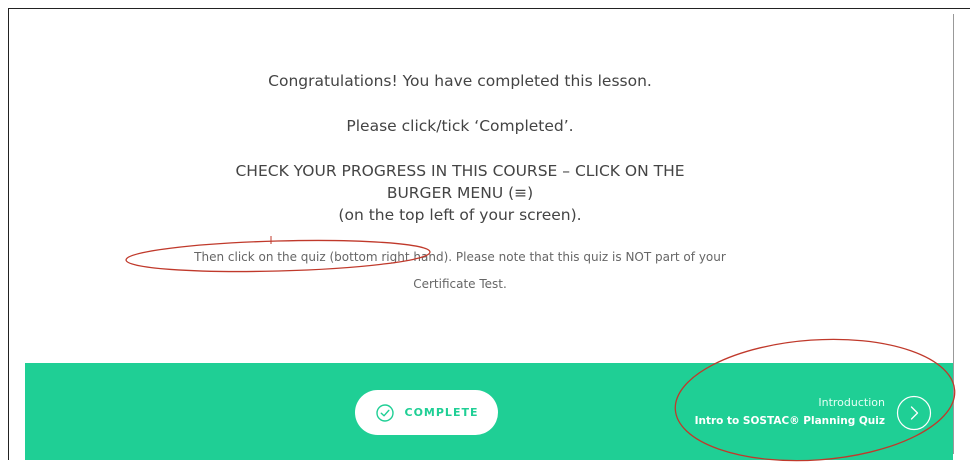 The width and height of the screenshot is (970, 463). I want to click on progress-heading-line2: BURGER MENU (≡), so click(460, 193).